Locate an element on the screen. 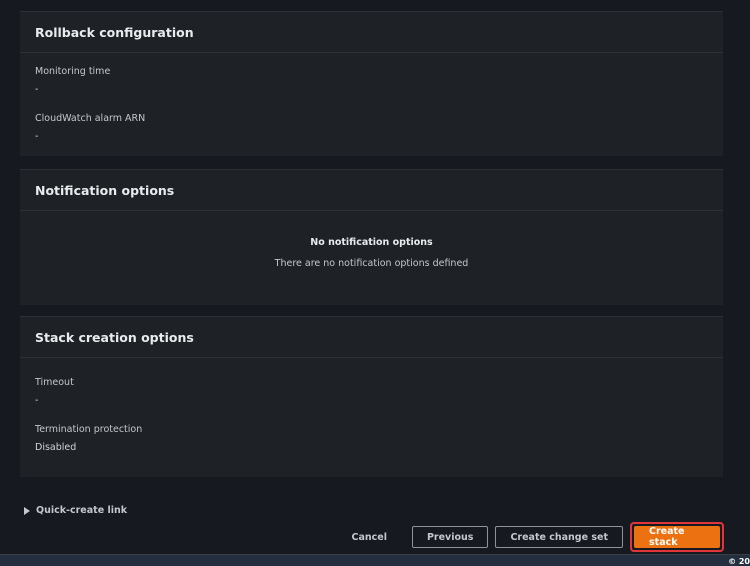 The height and width of the screenshot is (566, 750). timeout-field: Timeout - is located at coordinates (371, 391).